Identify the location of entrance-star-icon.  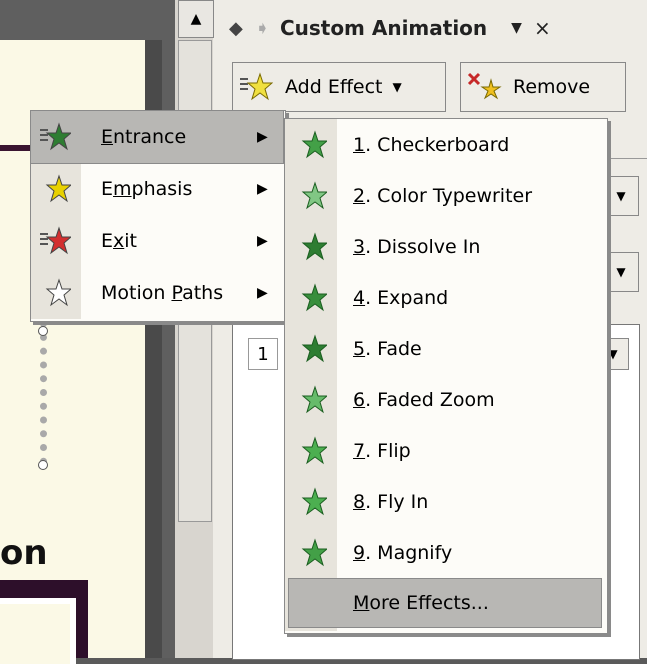
(55, 137).